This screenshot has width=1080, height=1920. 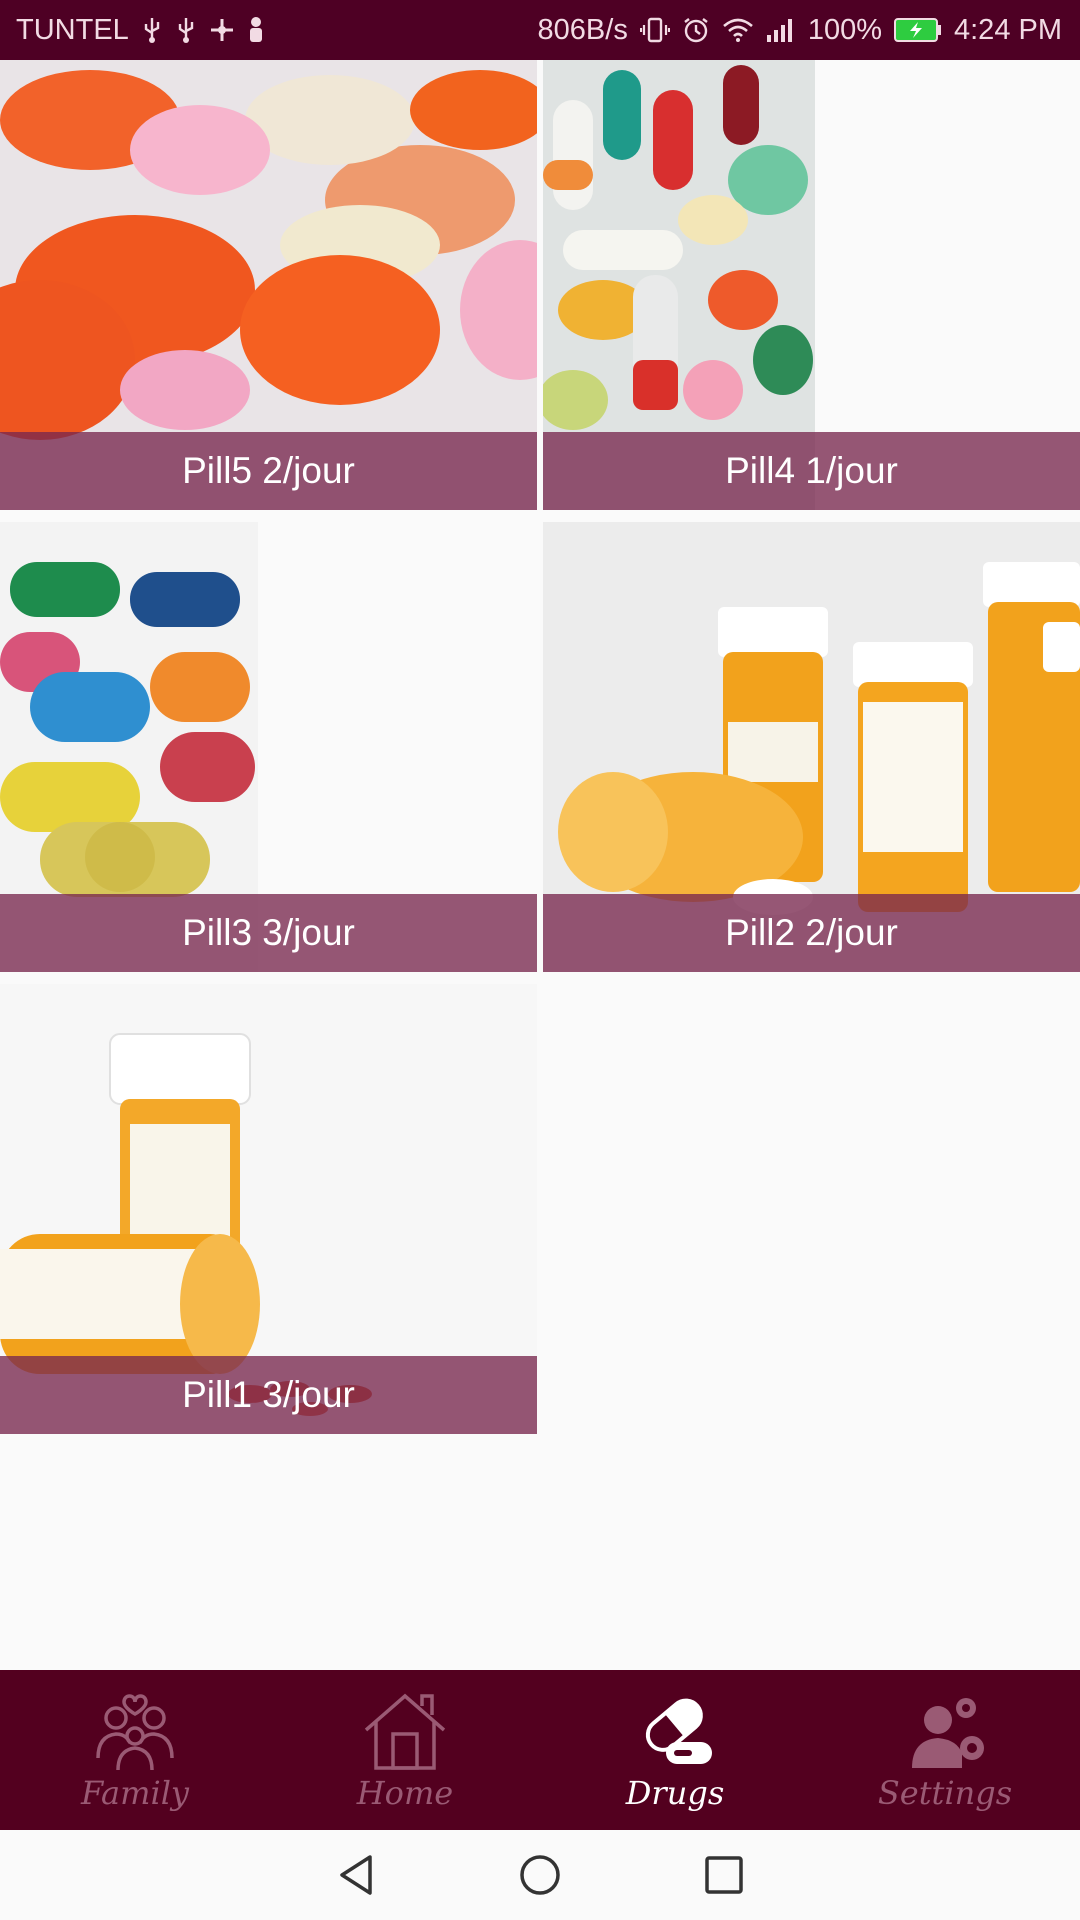 I want to click on battery-charging-icon, so click(x=918, y=30).